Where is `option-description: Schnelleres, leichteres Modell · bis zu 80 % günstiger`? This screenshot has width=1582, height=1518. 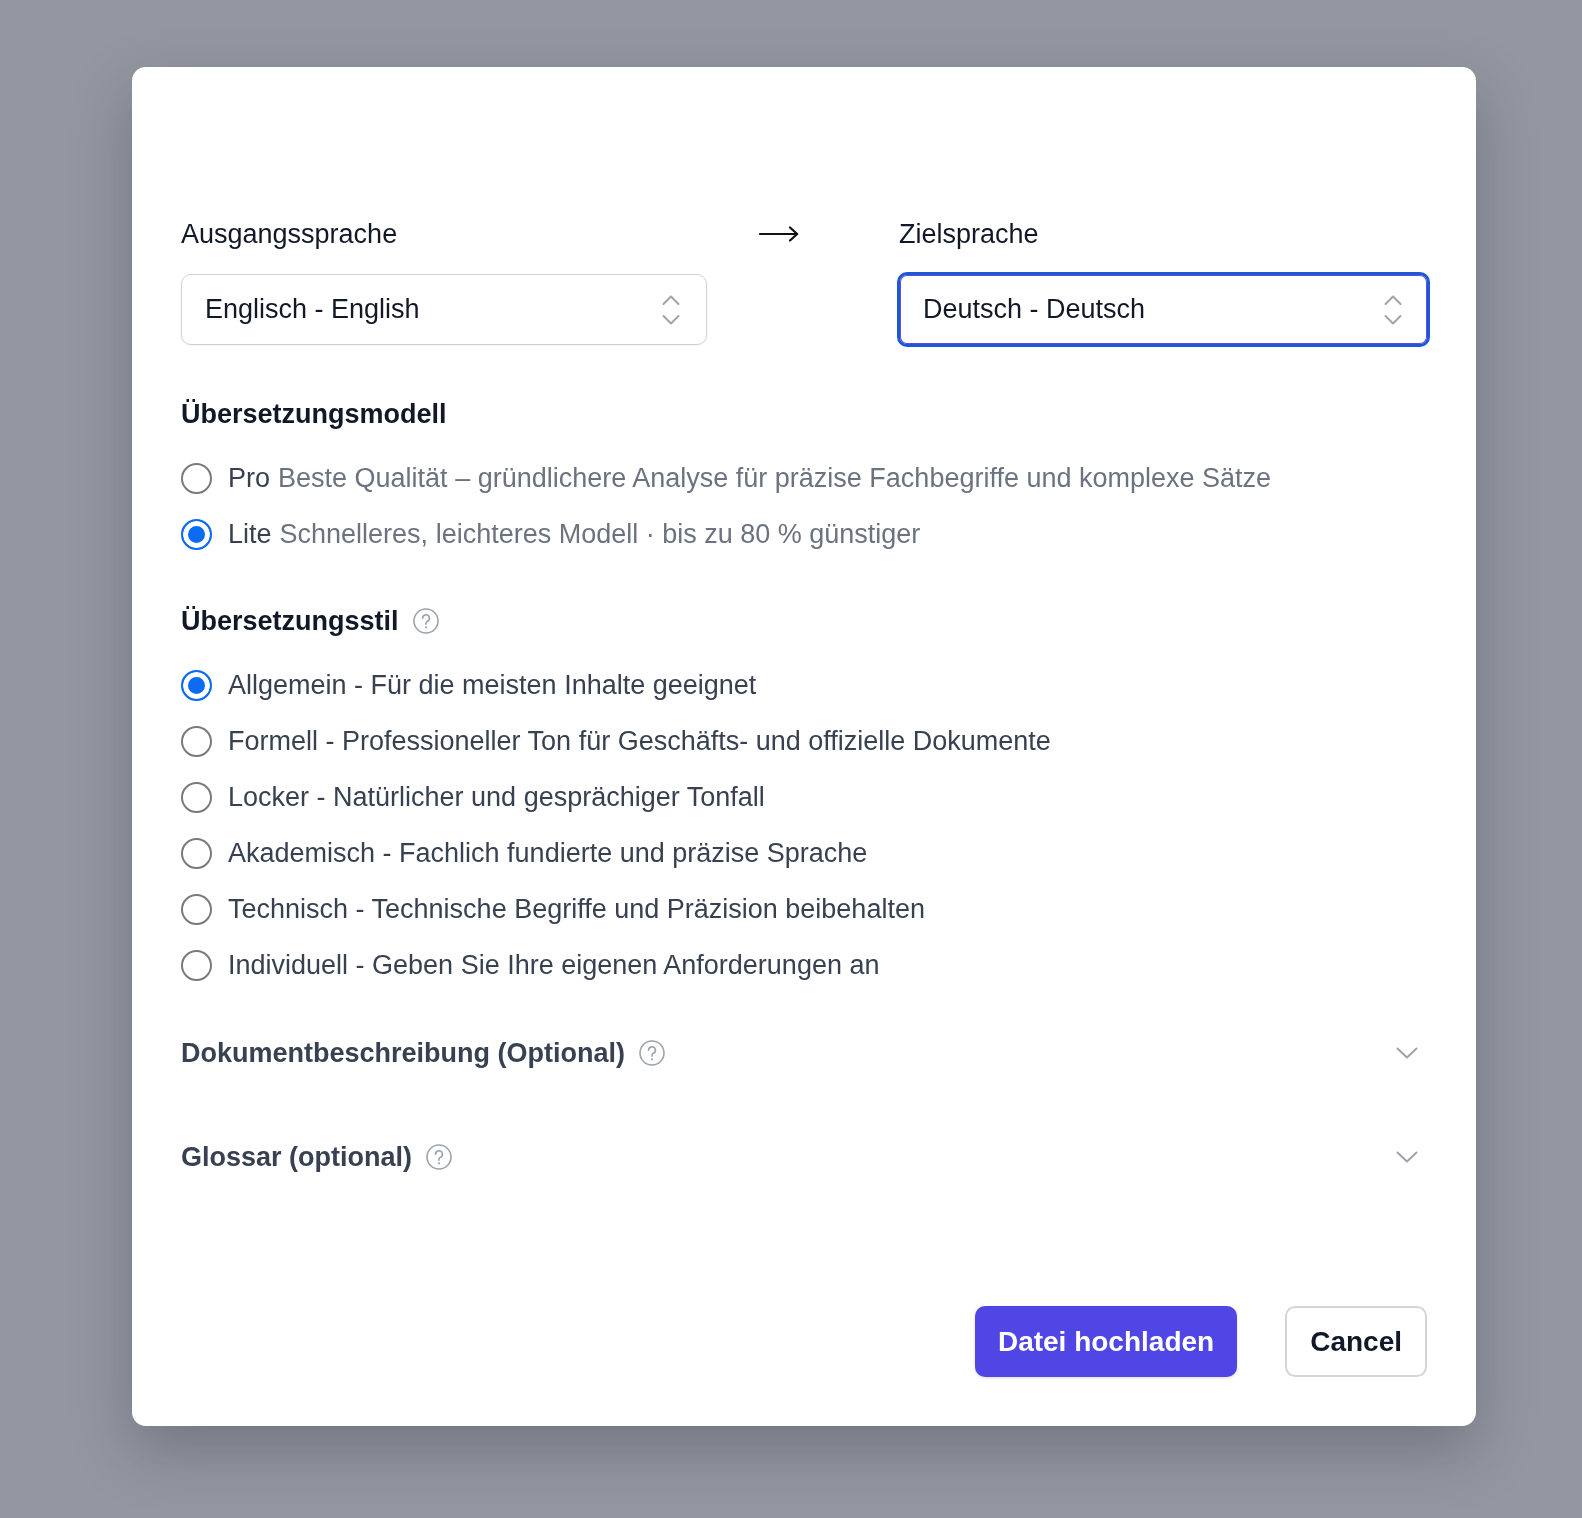 option-description: Schnelleres, leichteres Modell · bis zu 80 % günstiger is located at coordinates (600, 534).